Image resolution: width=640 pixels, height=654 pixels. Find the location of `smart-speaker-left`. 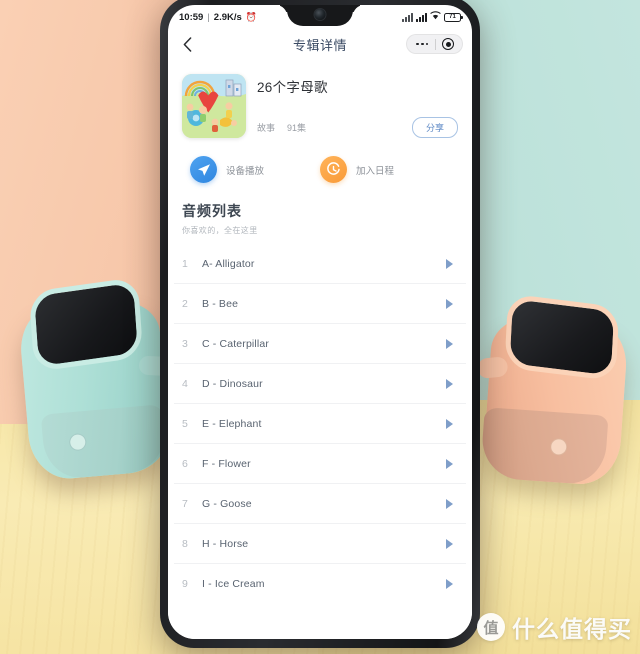

smart-speaker-left is located at coordinates (94, 381).